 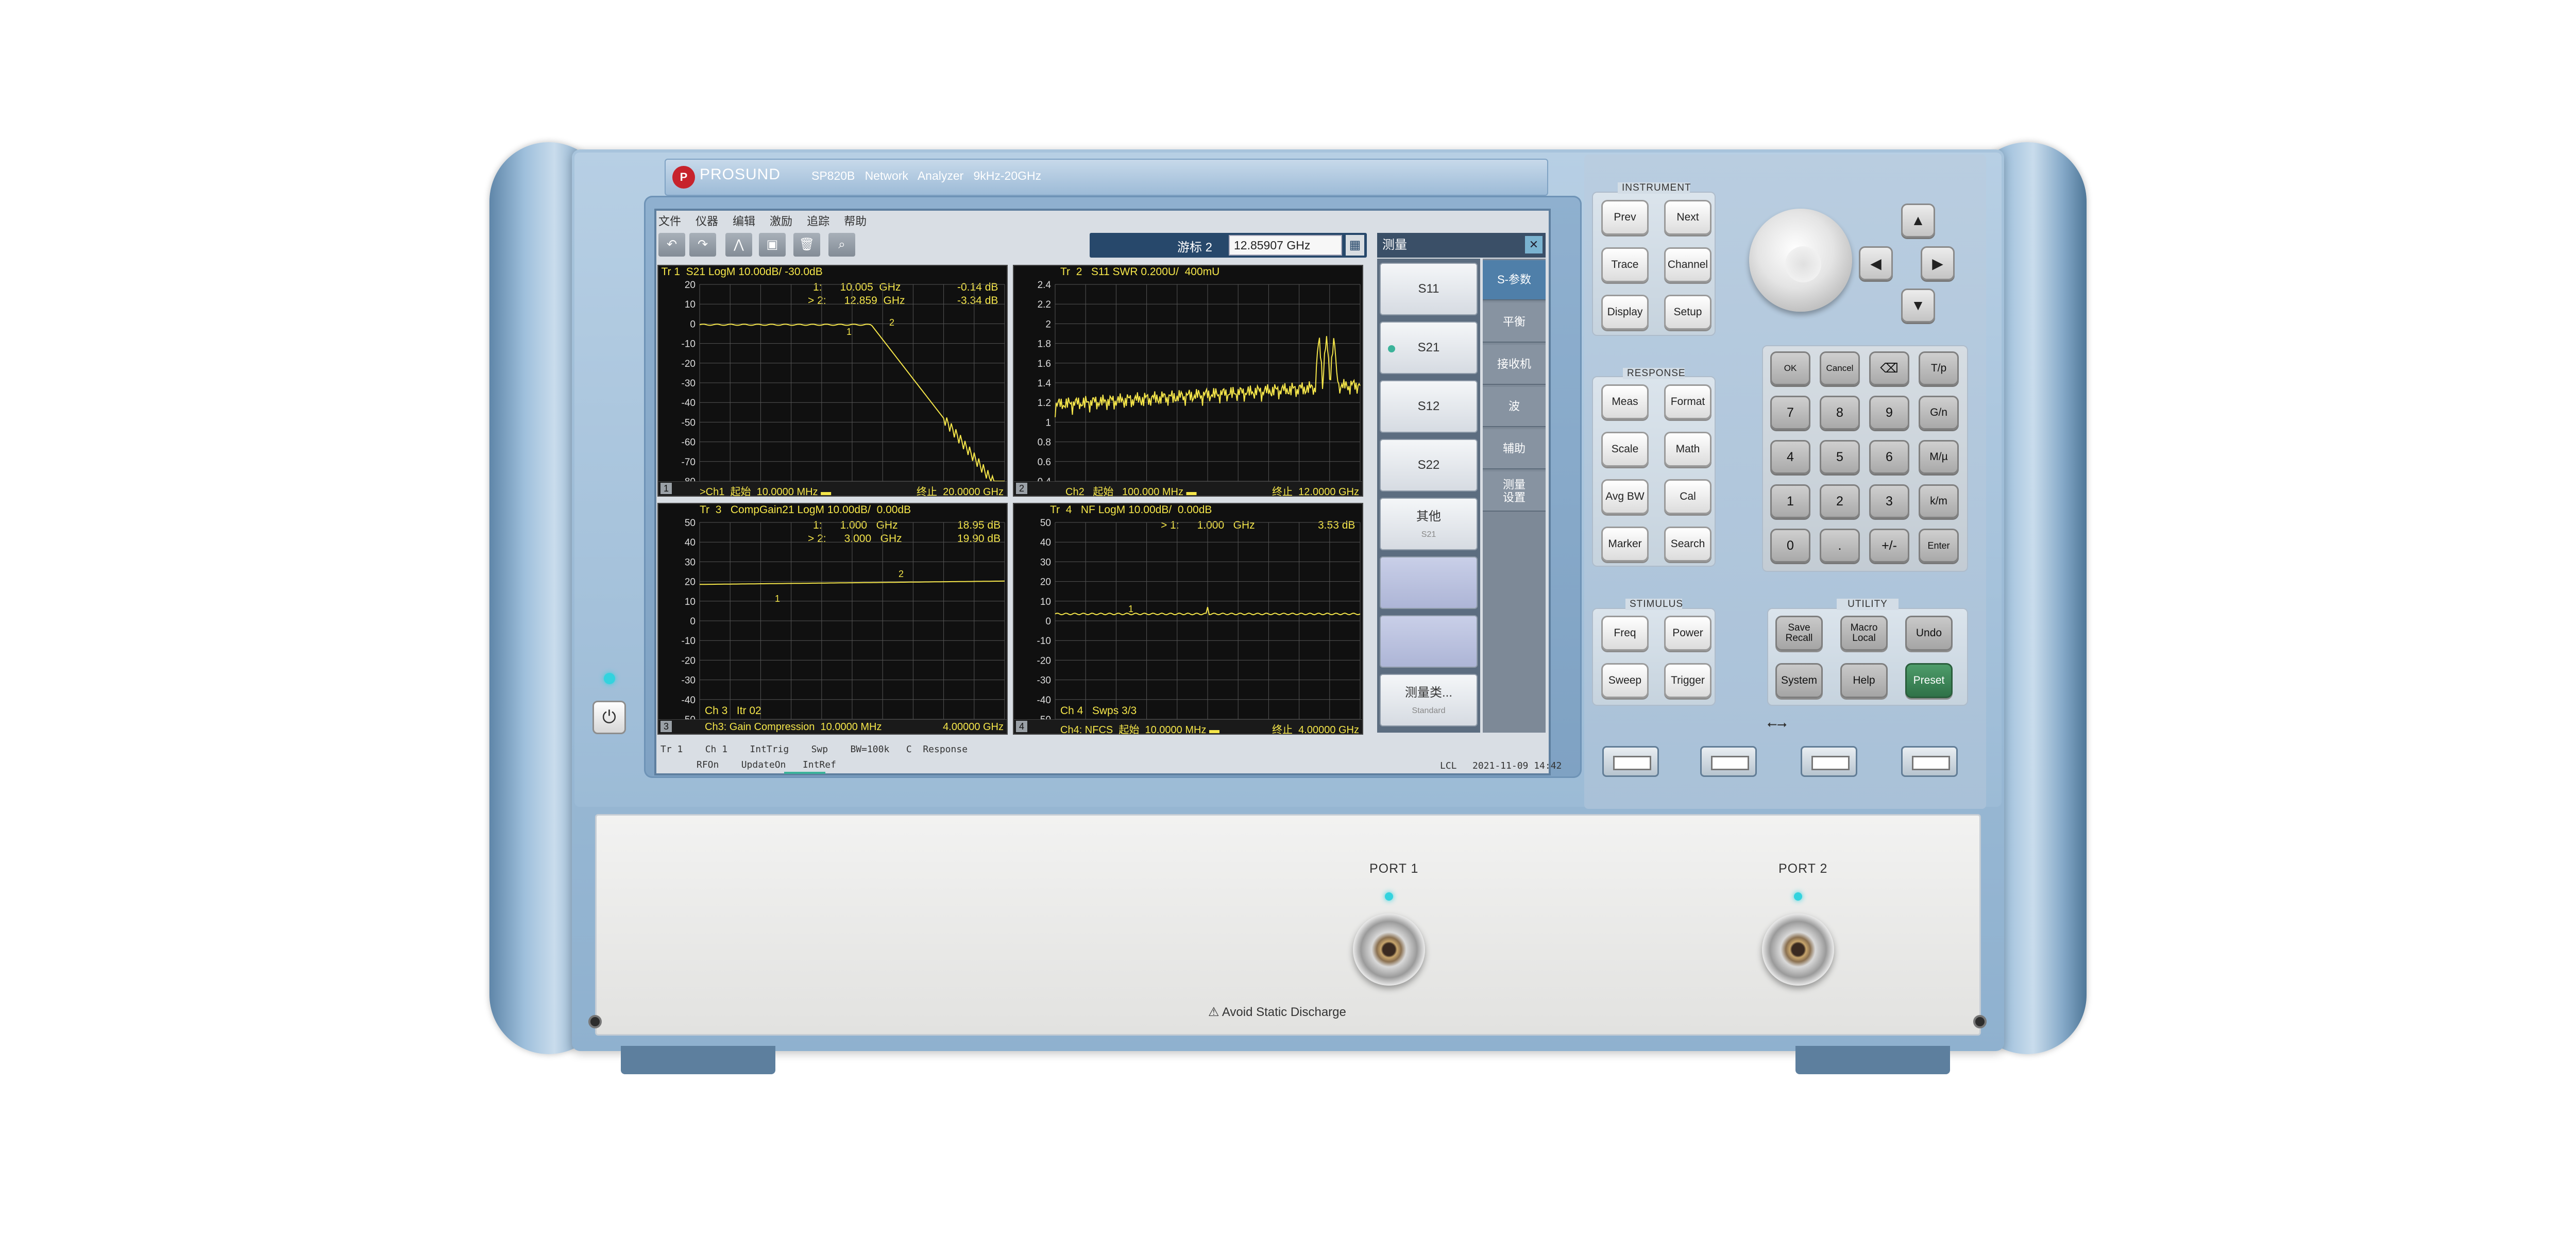 What do you see at coordinates (1864, 681) in the screenshot?
I see `help-button: Help` at bounding box center [1864, 681].